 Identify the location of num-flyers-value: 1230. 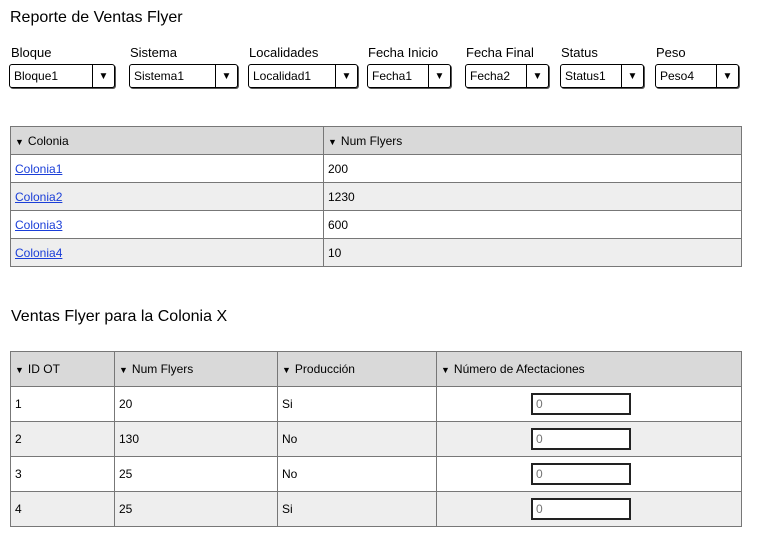
(341, 196).